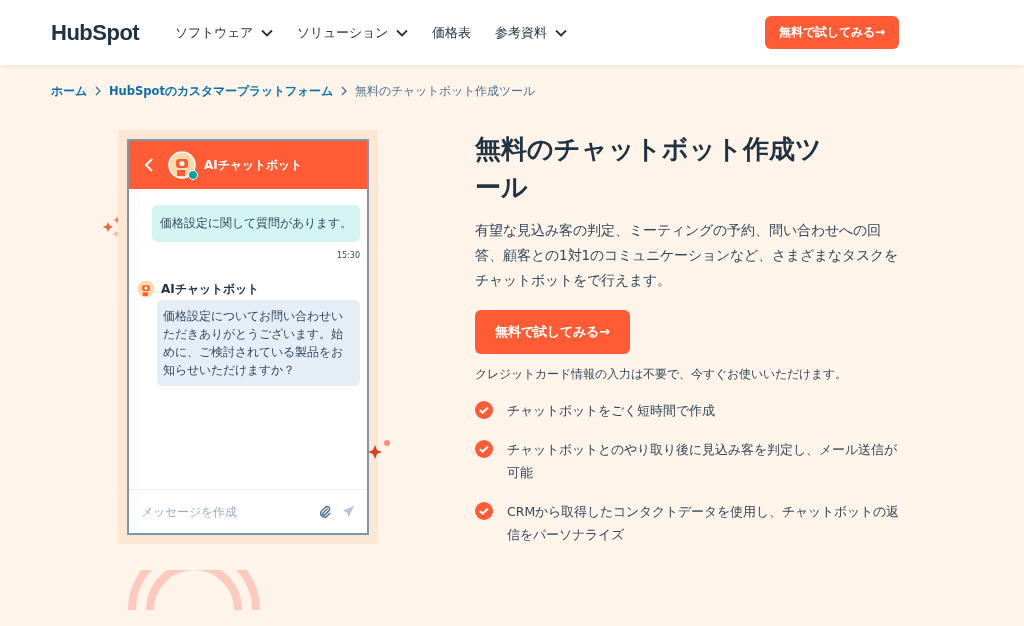  What do you see at coordinates (253, 165) in the screenshot?
I see `chat-title: AIチャットボット` at bounding box center [253, 165].